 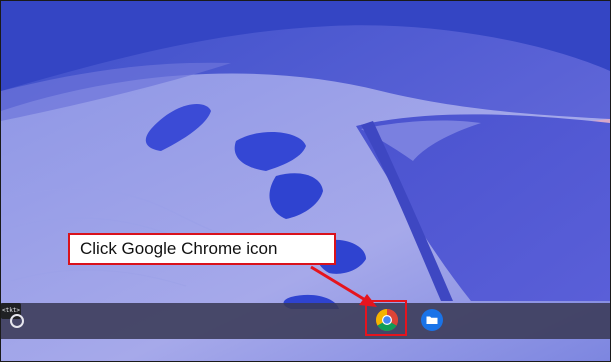 What do you see at coordinates (305, 321) in the screenshot?
I see `shelf: <tkt>` at bounding box center [305, 321].